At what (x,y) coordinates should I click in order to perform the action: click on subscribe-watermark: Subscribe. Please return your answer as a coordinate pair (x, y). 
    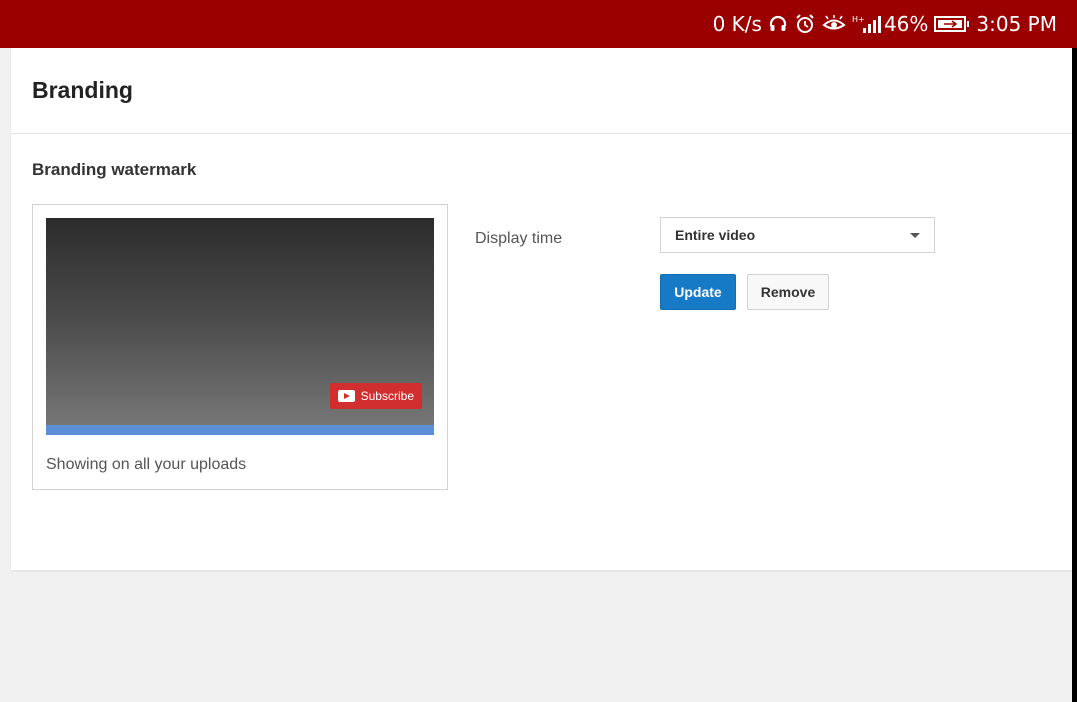
    Looking at the image, I should click on (375, 396).